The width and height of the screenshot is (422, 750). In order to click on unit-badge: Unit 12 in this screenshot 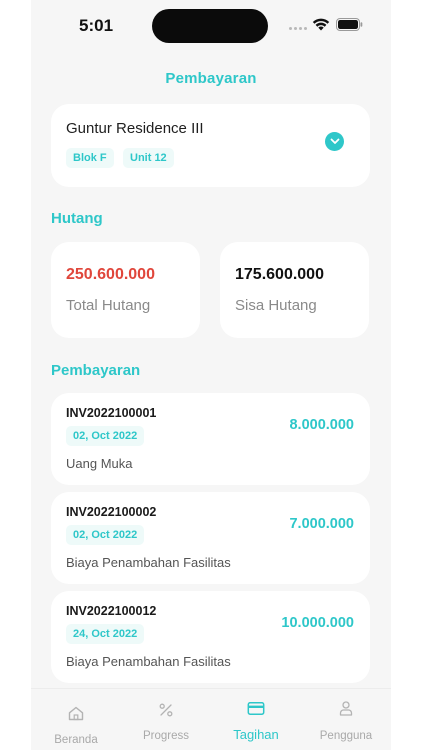, I will do `click(148, 158)`.